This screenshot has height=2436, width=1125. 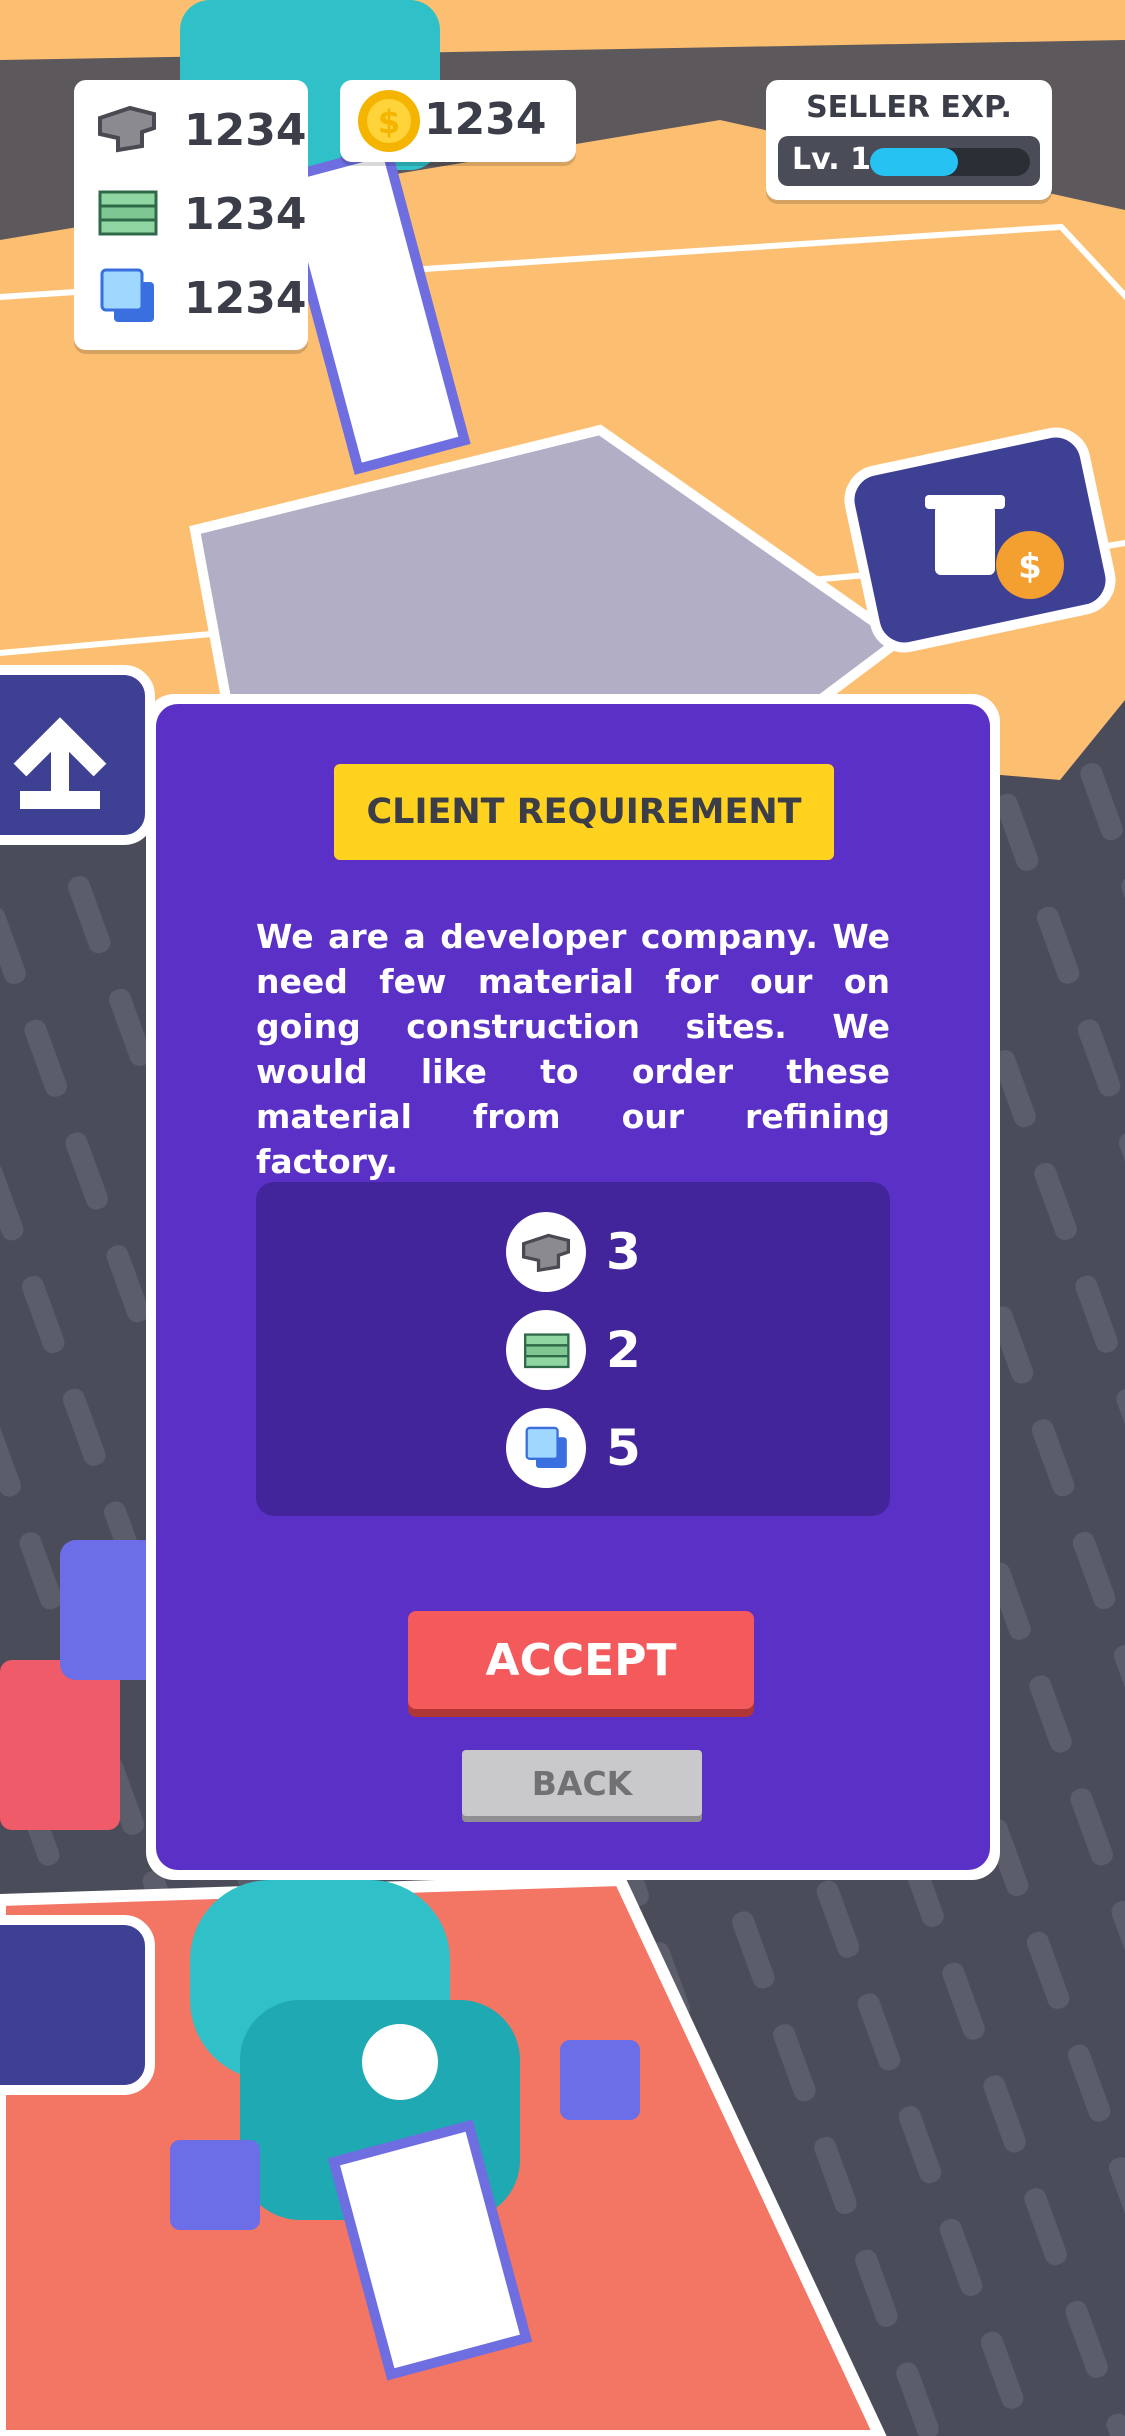 What do you see at coordinates (584, 812) in the screenshot?
I see `dialog-title: CLIENT REQUIREMENT` at bounding box center [584, 812].